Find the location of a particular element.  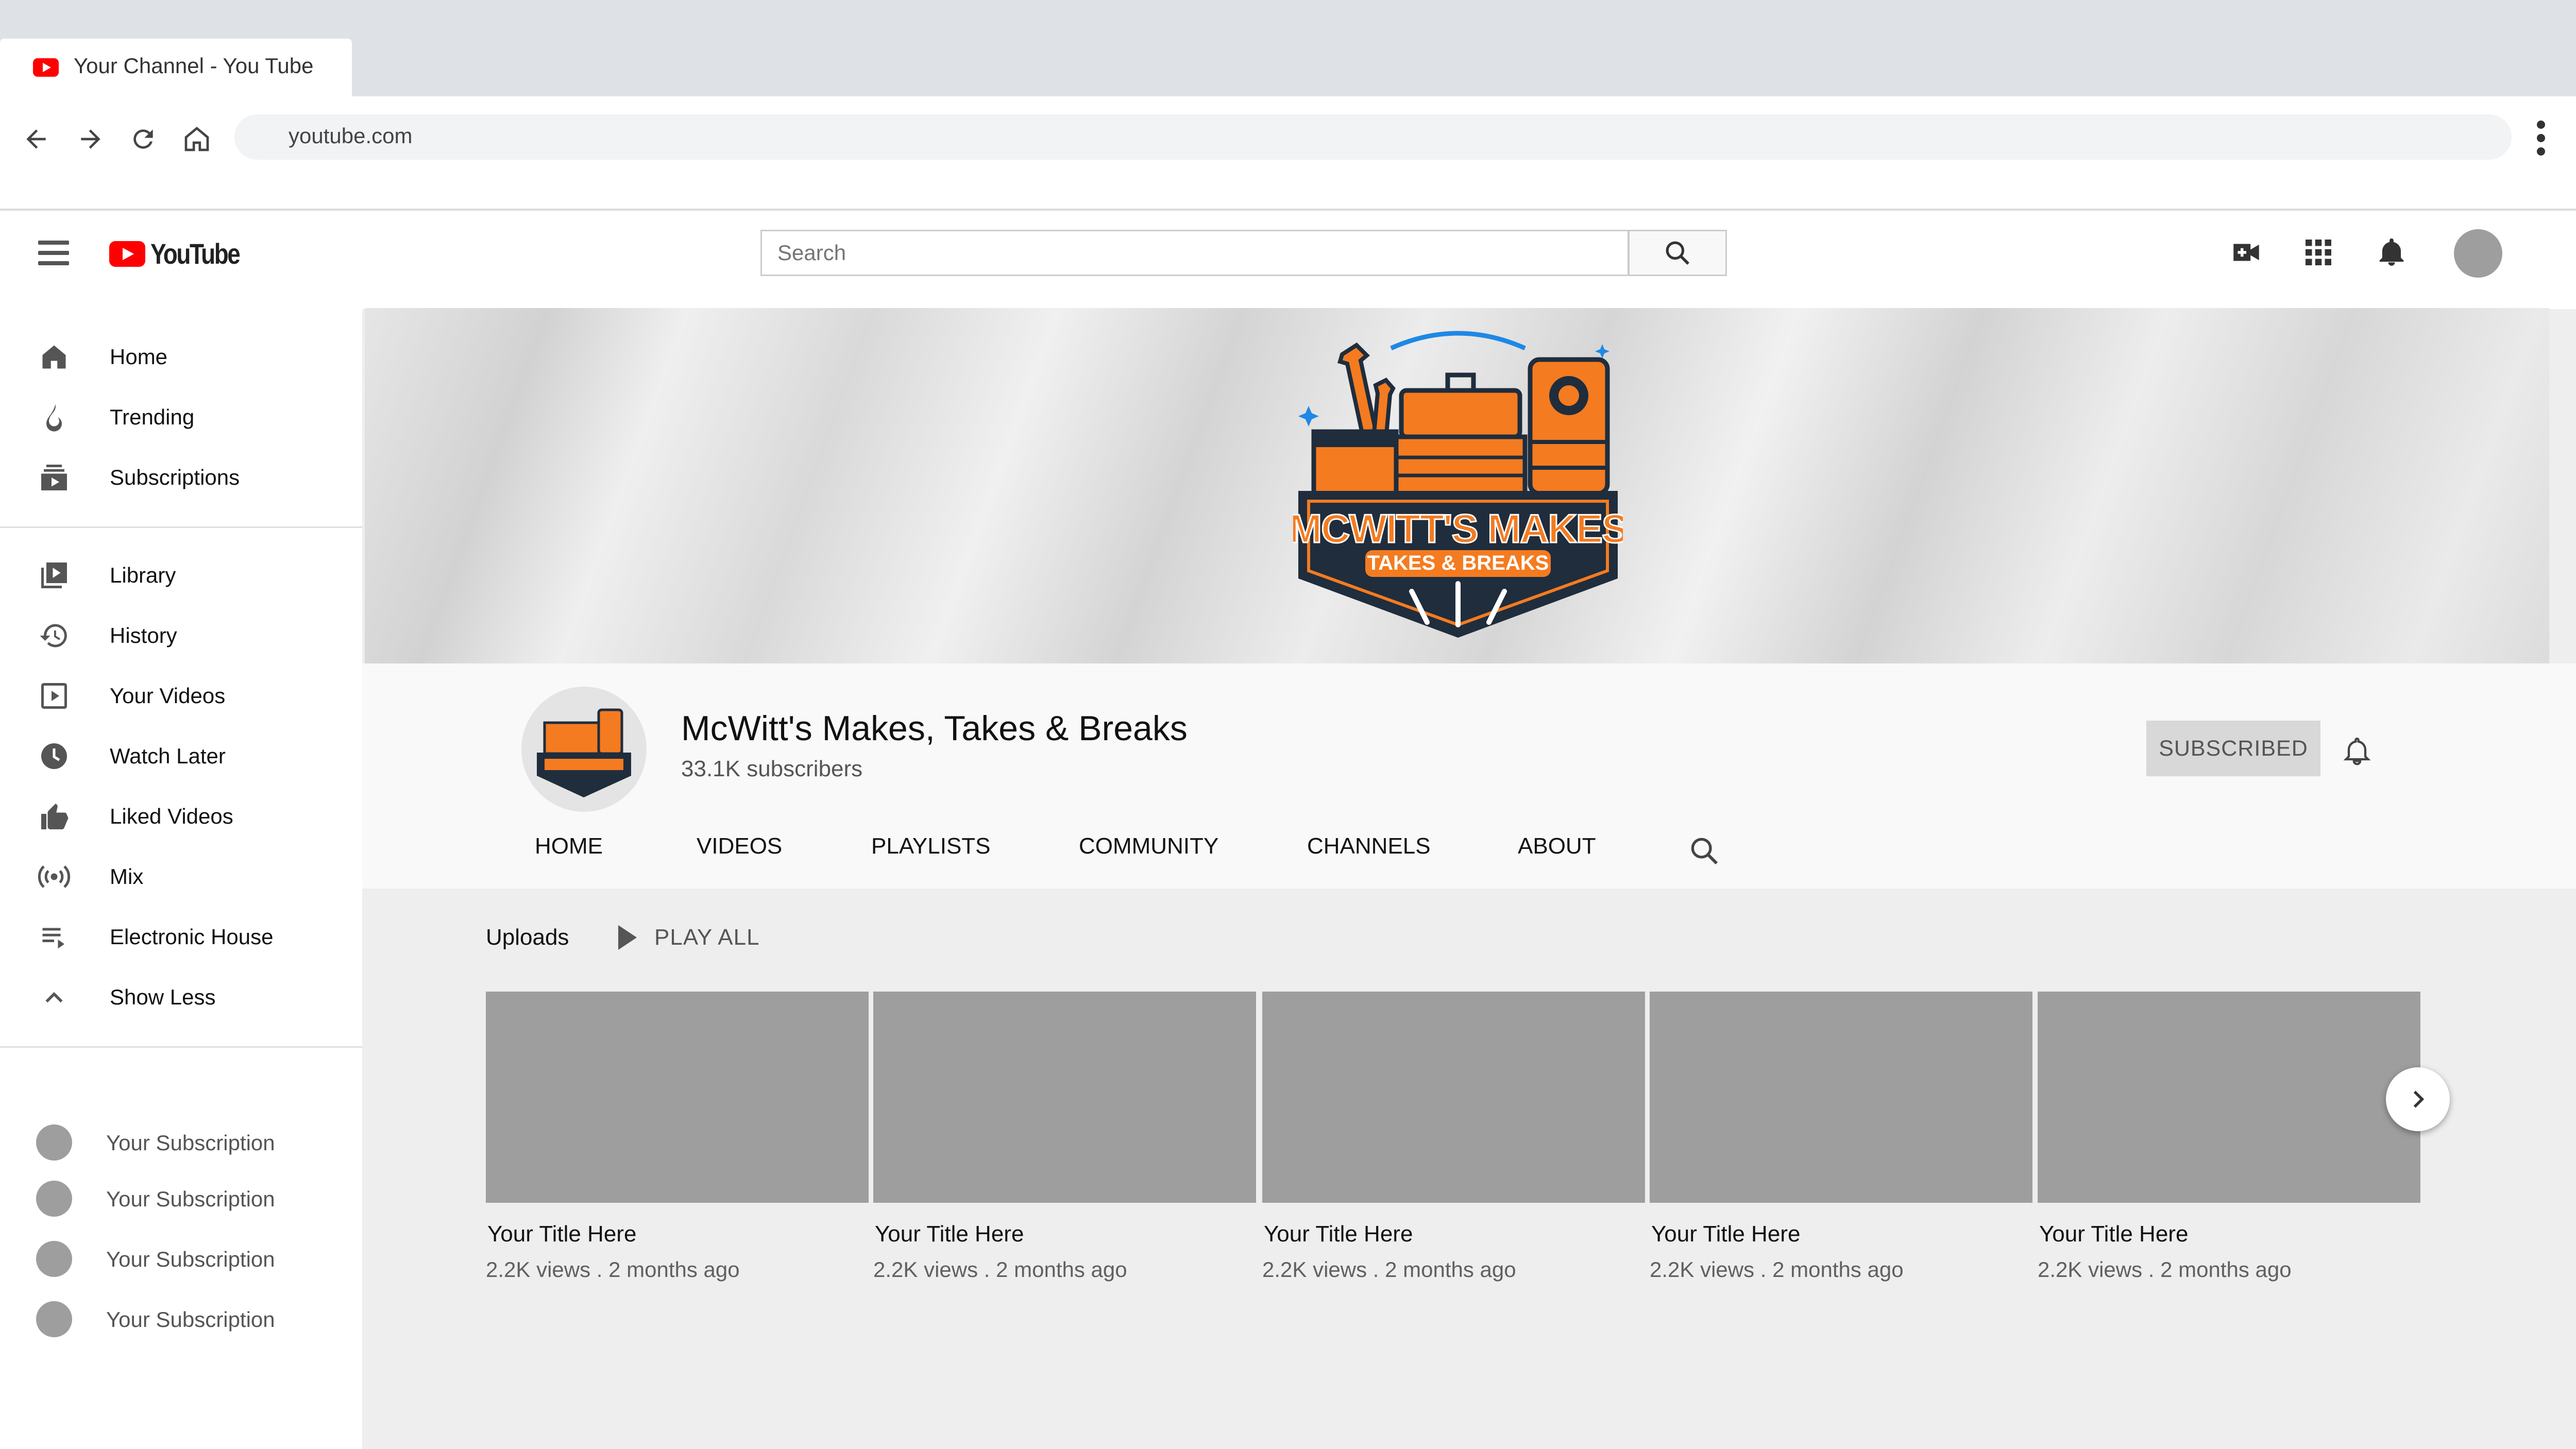

play-all-button: PLAY ALL is located at coordinates (689, 938).